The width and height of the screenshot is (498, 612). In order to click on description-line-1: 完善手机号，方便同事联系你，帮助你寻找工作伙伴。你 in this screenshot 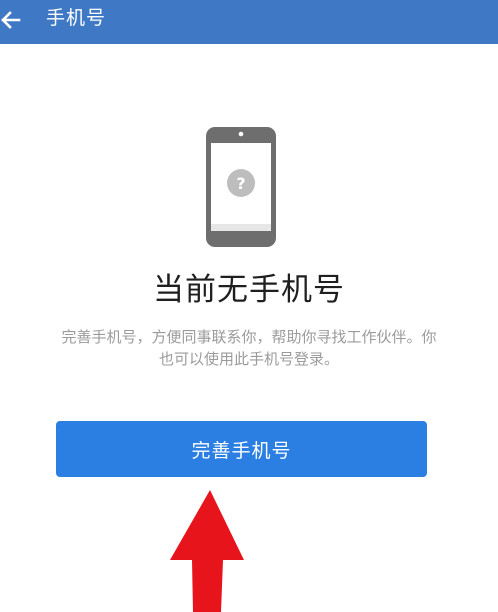, I will do `click(249, 337)`.